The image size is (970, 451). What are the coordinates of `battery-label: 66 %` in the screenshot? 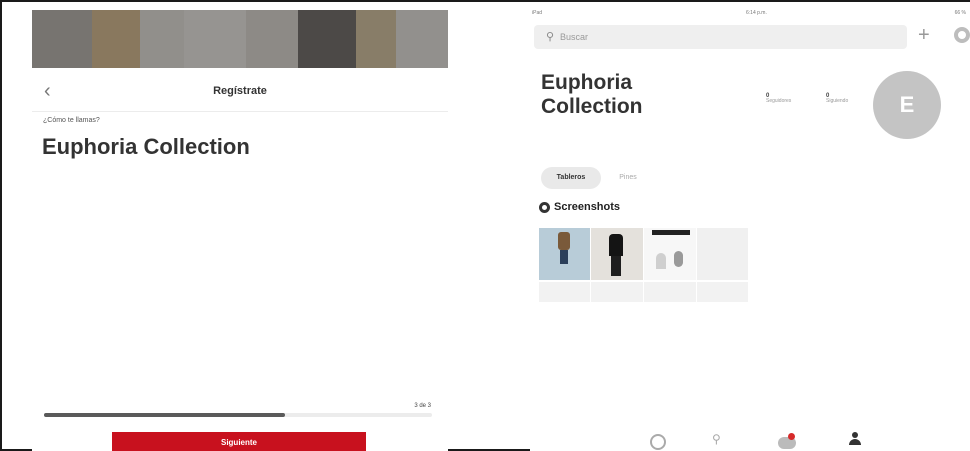 It's located at (960, 13).